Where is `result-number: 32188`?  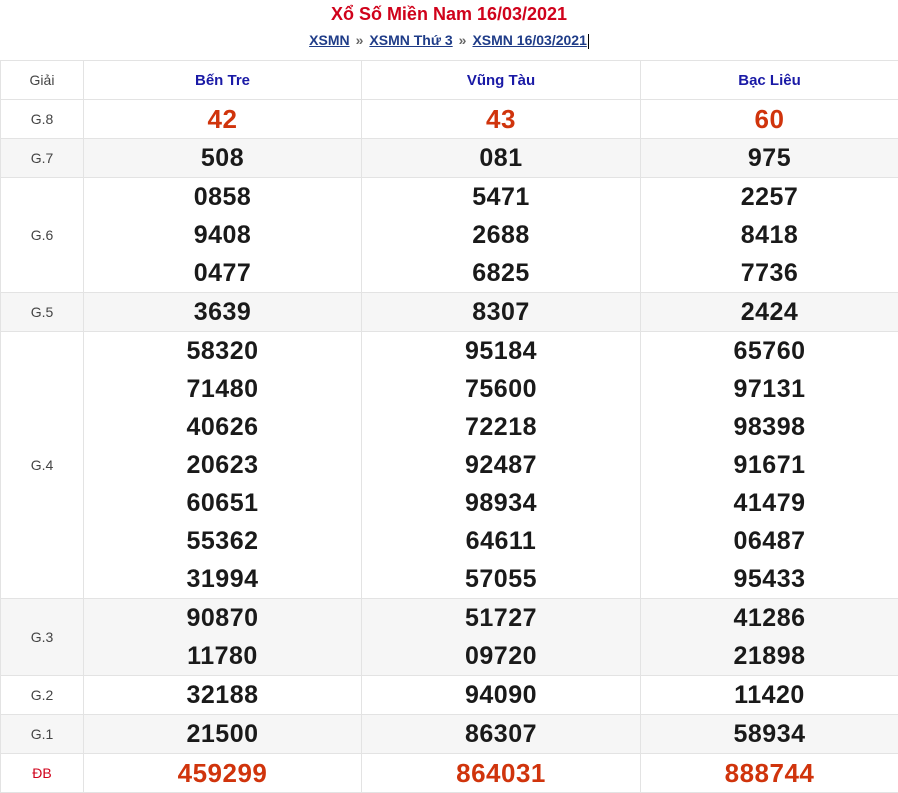
result-number: 32188 is located at coordinates (222, 695).